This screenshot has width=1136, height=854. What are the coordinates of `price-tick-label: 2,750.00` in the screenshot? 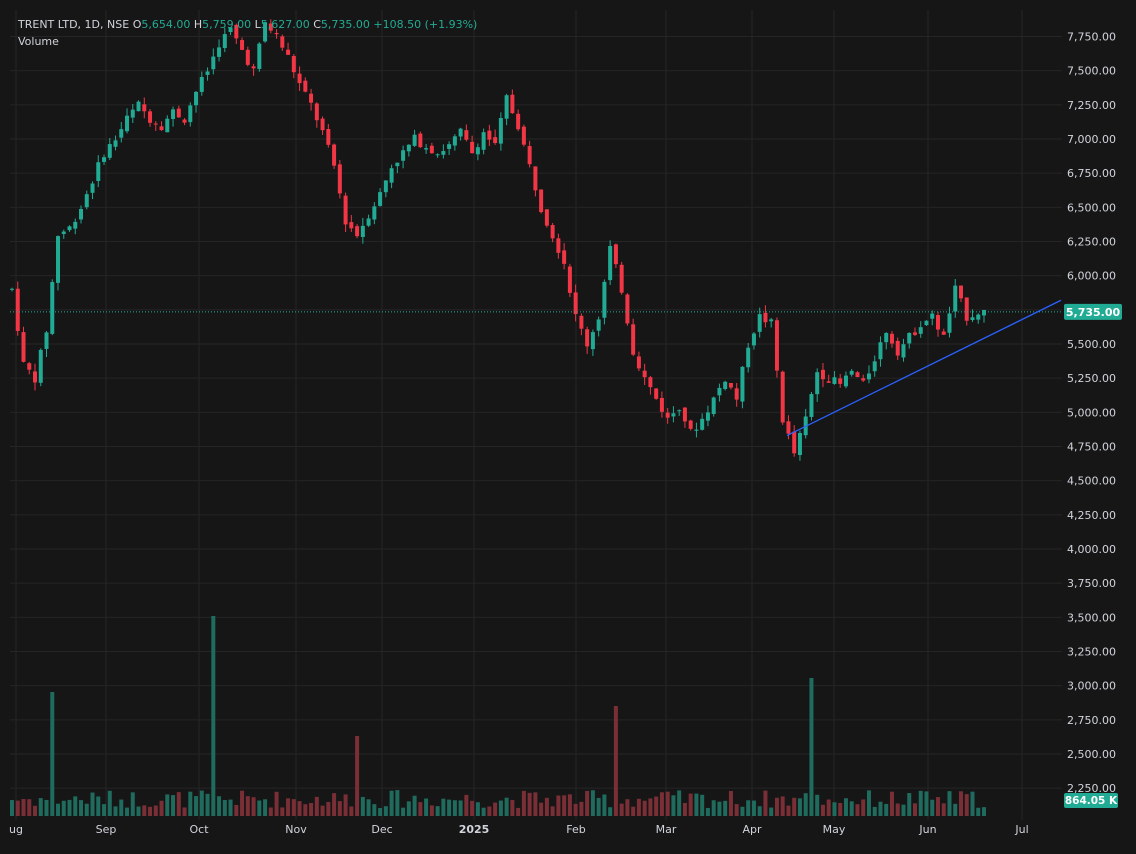 It's located at (1091, 720).